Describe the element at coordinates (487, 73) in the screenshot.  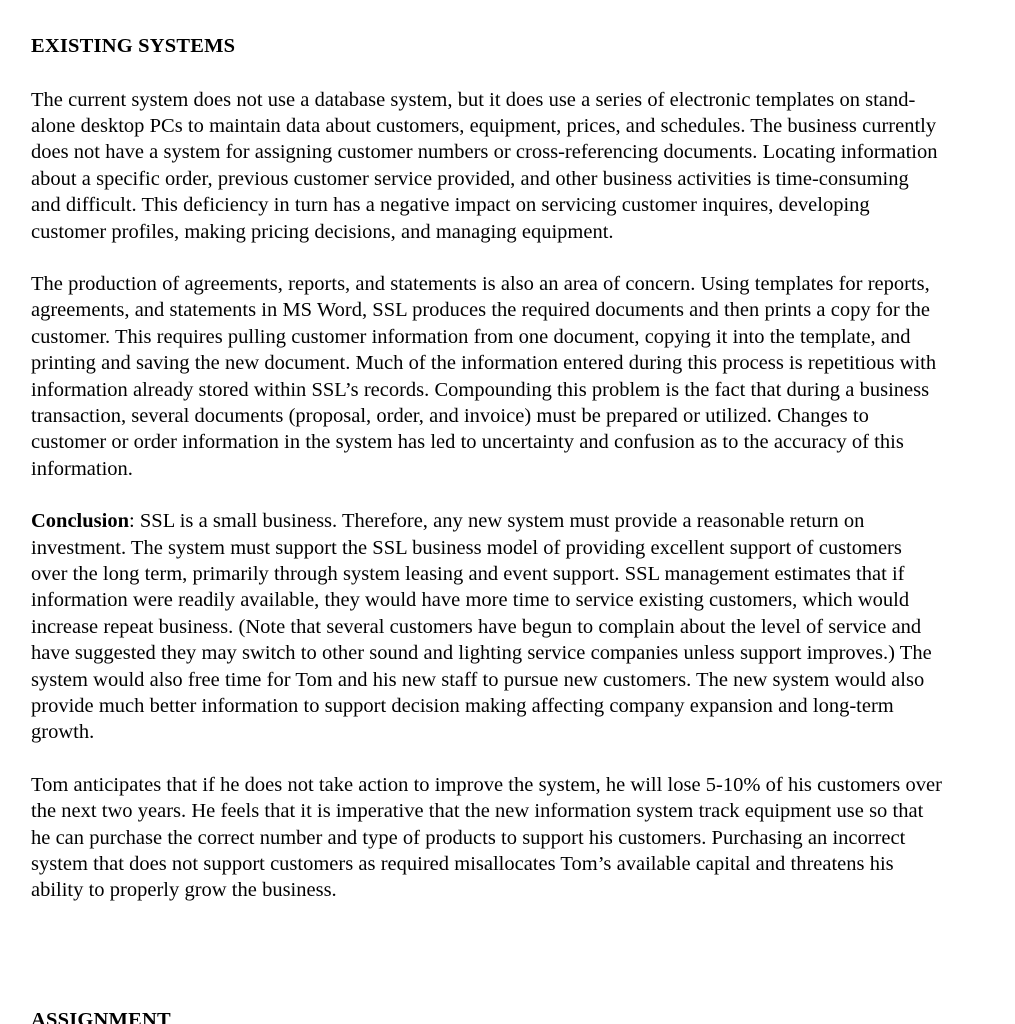
I see `heading-spacer` at that location.